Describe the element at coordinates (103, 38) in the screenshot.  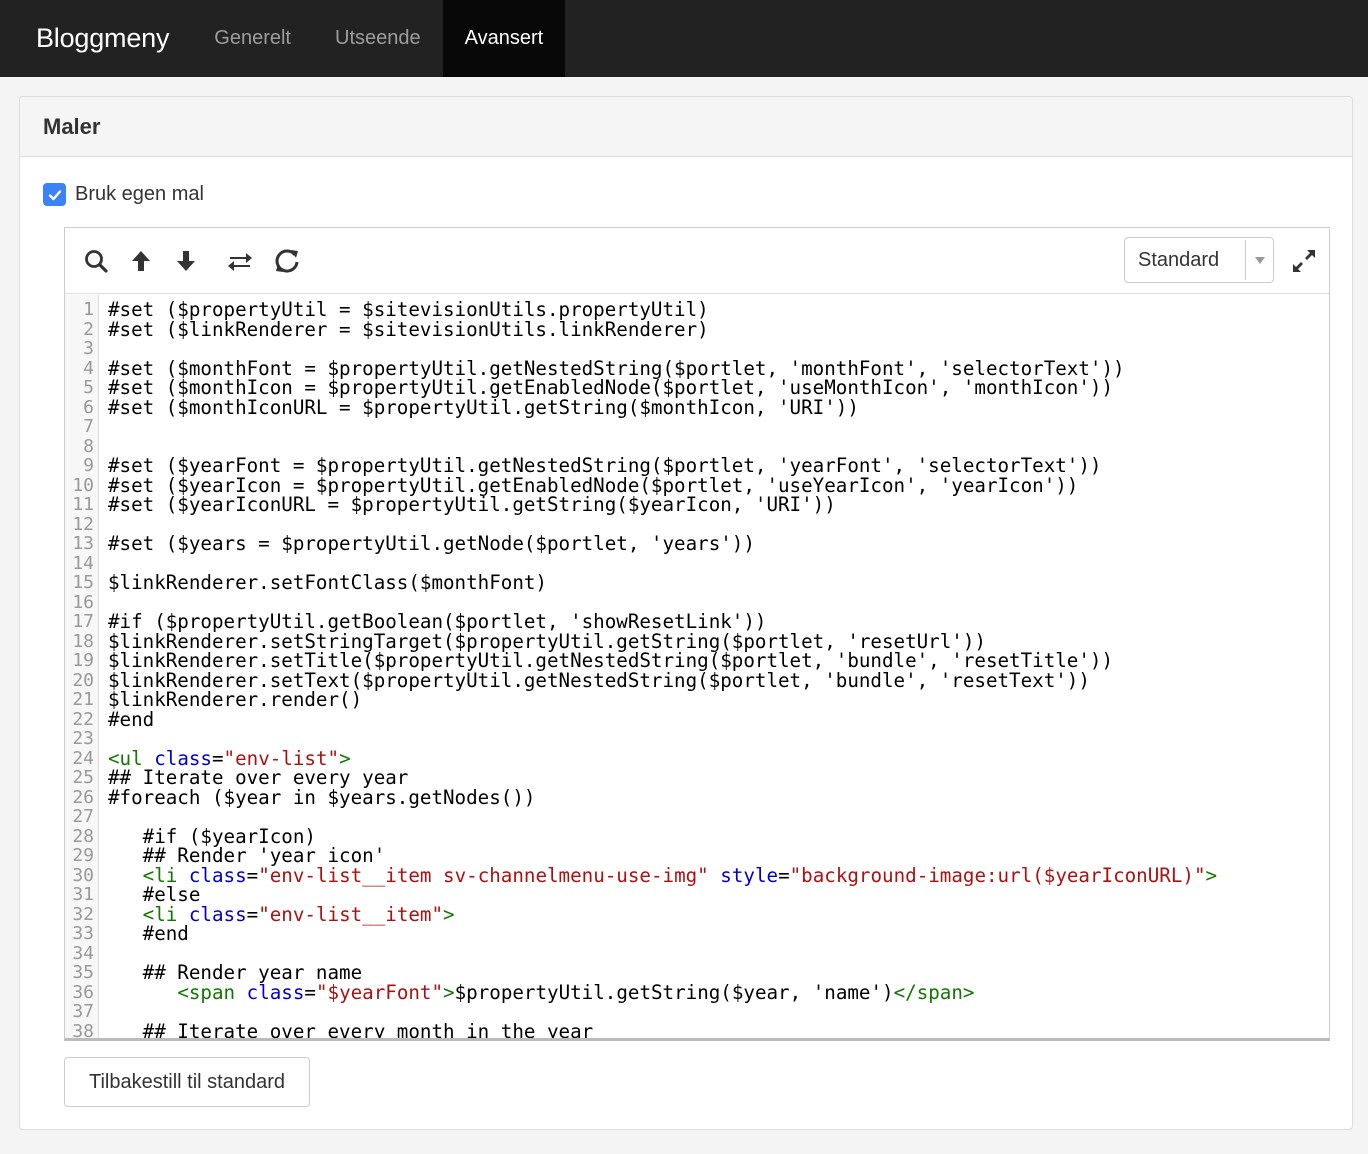
I see `brand-title: Bloggmeny` at that location.